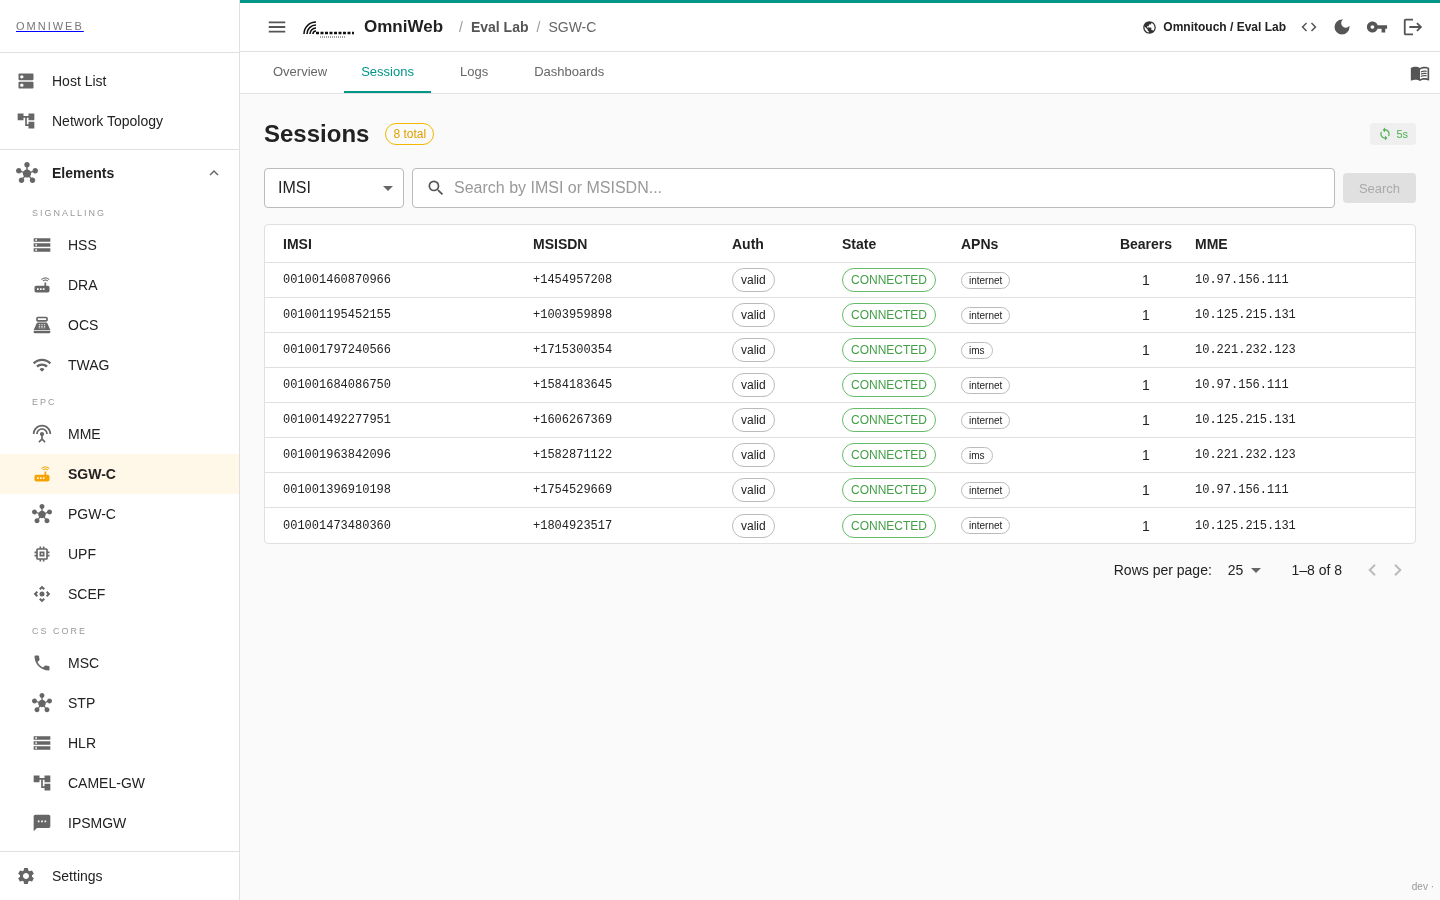 The image size is (1440, 900). I want to click on dropdown-icon, so click(1256, 570).